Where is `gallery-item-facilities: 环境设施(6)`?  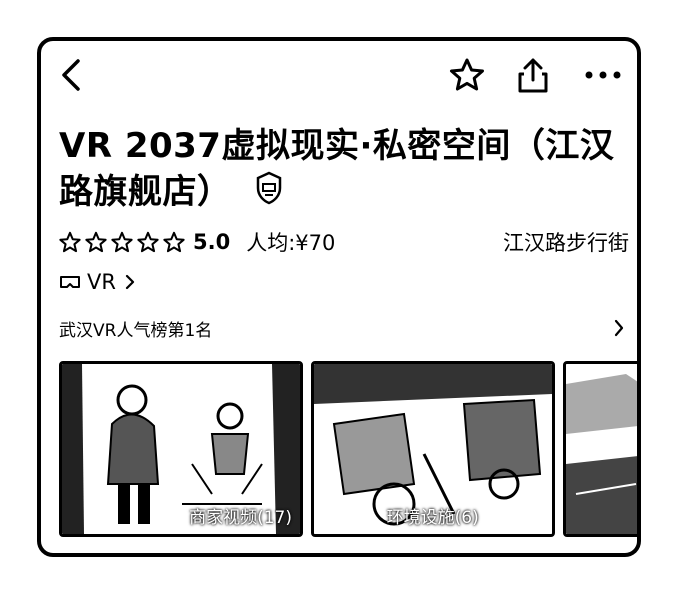
gallery-item-facilities: 环境设施(6) is located at coordinates (433, 449).